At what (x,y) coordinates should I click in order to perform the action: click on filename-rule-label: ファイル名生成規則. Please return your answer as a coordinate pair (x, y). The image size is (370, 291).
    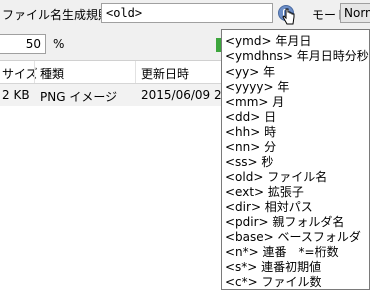
    Looking at the image, I should click on (56, 15).